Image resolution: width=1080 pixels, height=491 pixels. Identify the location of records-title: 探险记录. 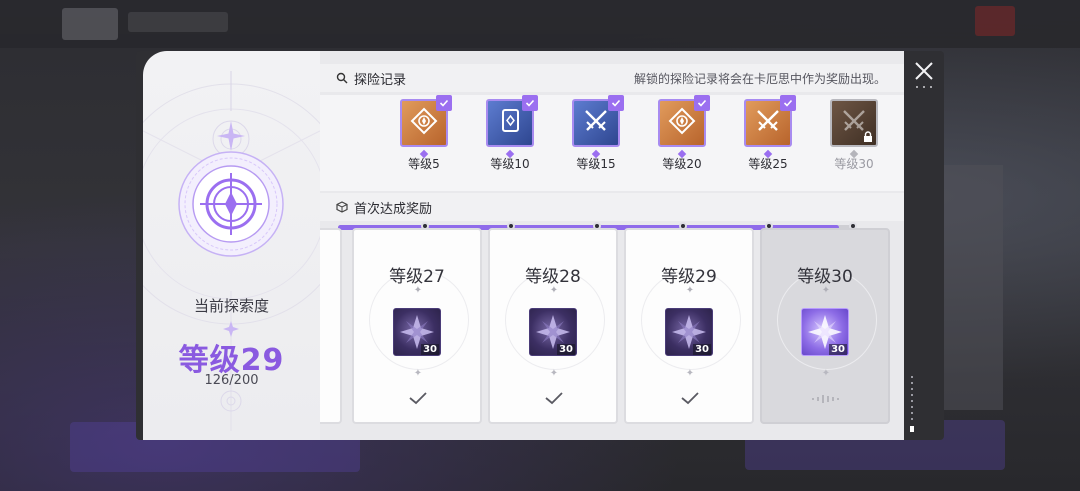
(380, 80).